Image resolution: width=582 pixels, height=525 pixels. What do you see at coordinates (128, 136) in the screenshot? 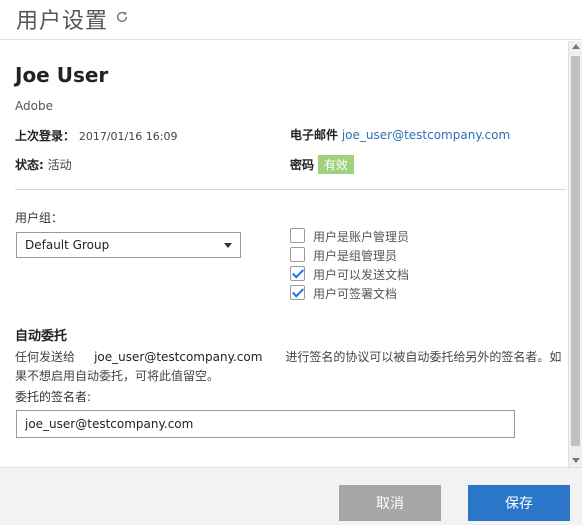
I see `last-login-value: 2017/01/16 16:09` at bounding box center [128, 136].